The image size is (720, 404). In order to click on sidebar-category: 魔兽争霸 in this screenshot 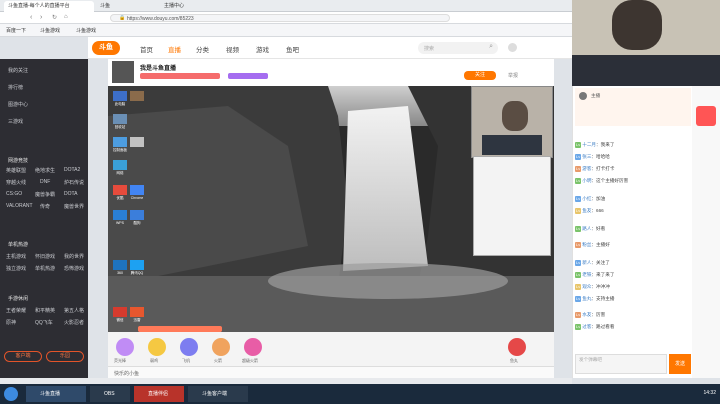, I will do `click(45, 194)`.